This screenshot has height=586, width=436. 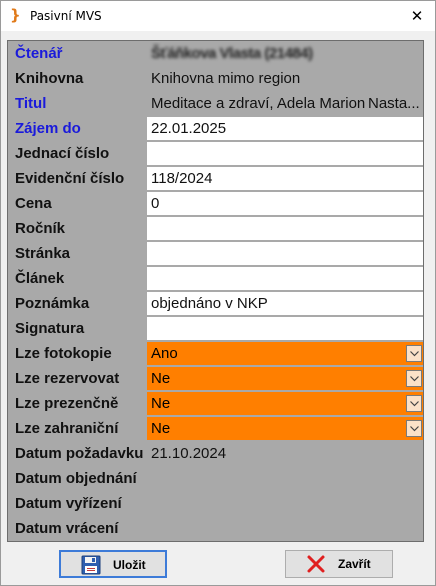 I want to click on form-row: Poznámka objednáno v NKP, so click(x=215, y=303).